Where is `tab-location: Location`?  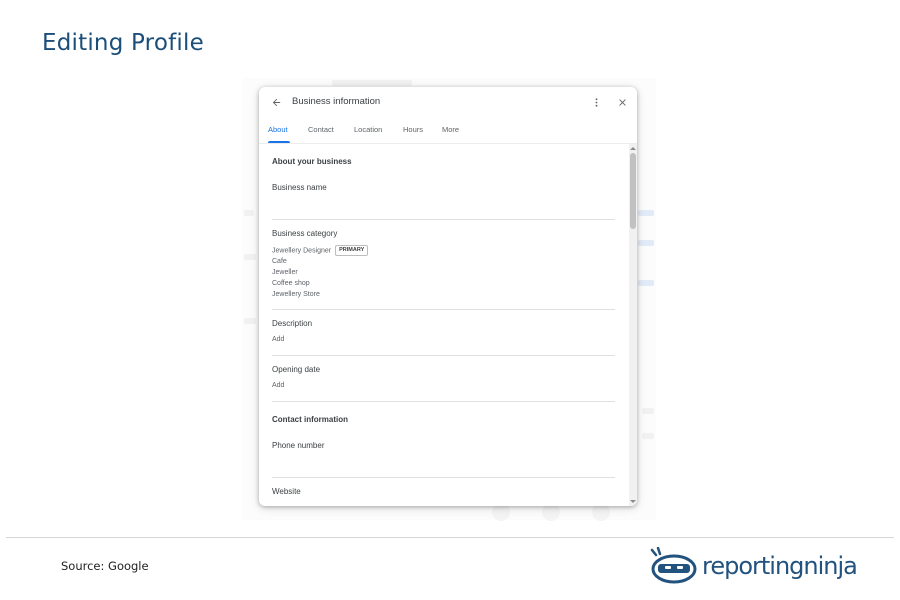
tab-location: Location is located at coordinates (368, 129).